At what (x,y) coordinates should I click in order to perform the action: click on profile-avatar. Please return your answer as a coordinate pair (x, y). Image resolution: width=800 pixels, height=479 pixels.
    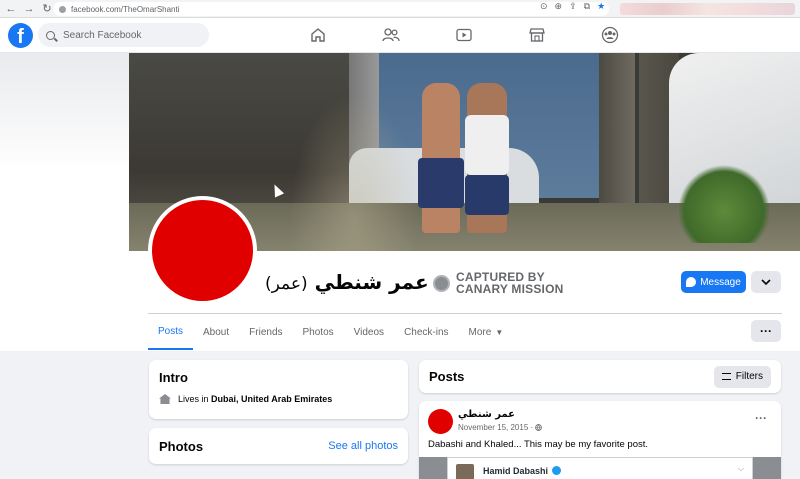
    Looking at the image, I should click on (202, 250).